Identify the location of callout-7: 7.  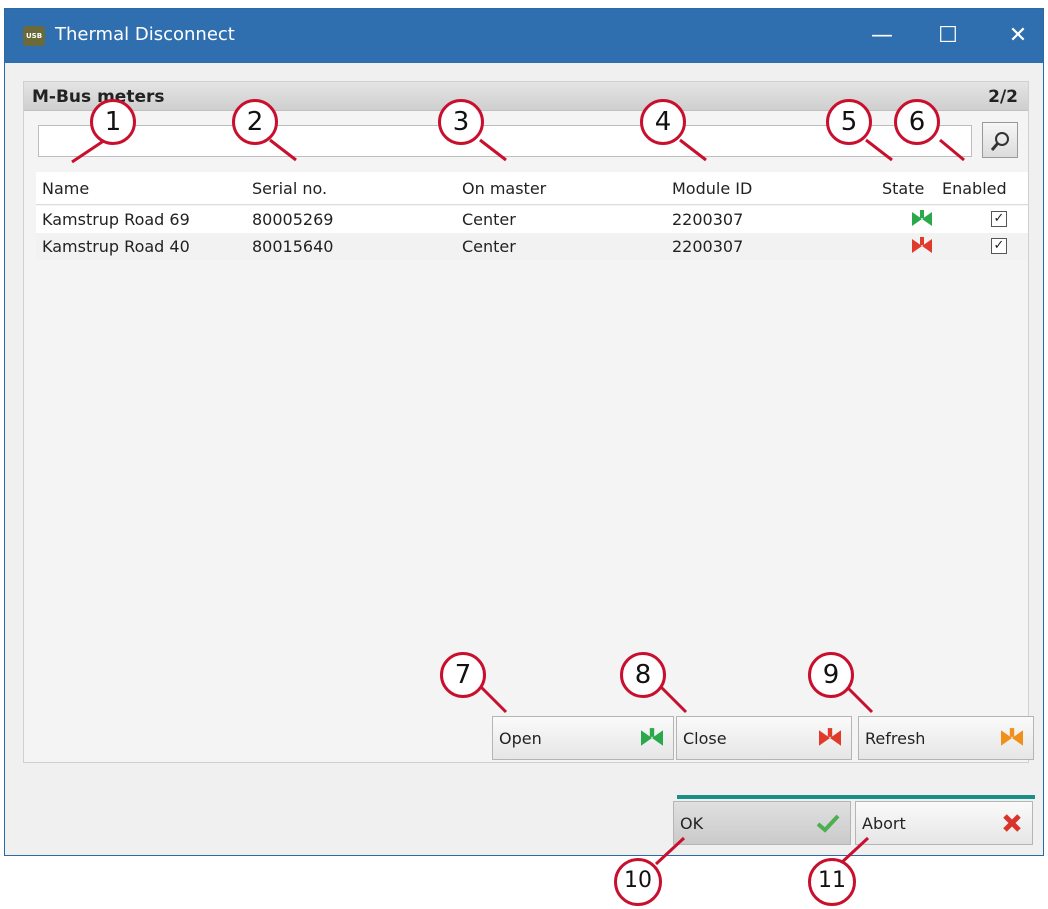
(463, 675).